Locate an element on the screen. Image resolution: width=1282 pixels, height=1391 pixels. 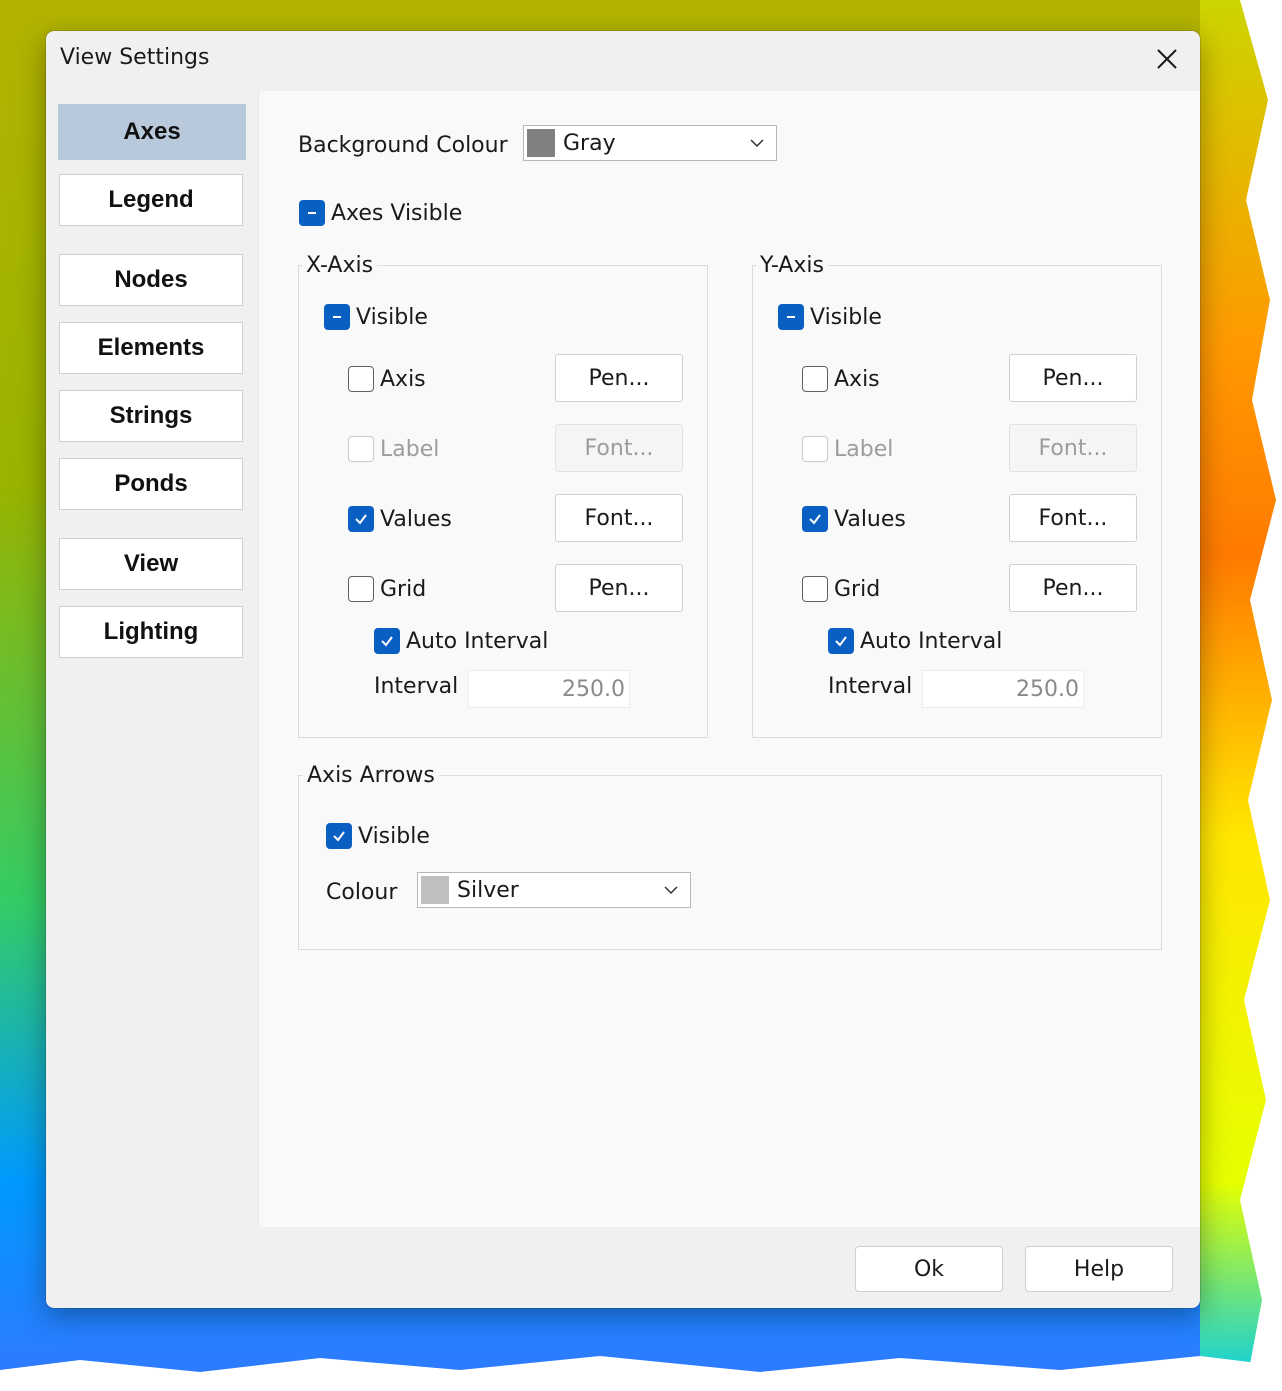
sidebar-item-axes: Axes is located at coordinates (152, 132).